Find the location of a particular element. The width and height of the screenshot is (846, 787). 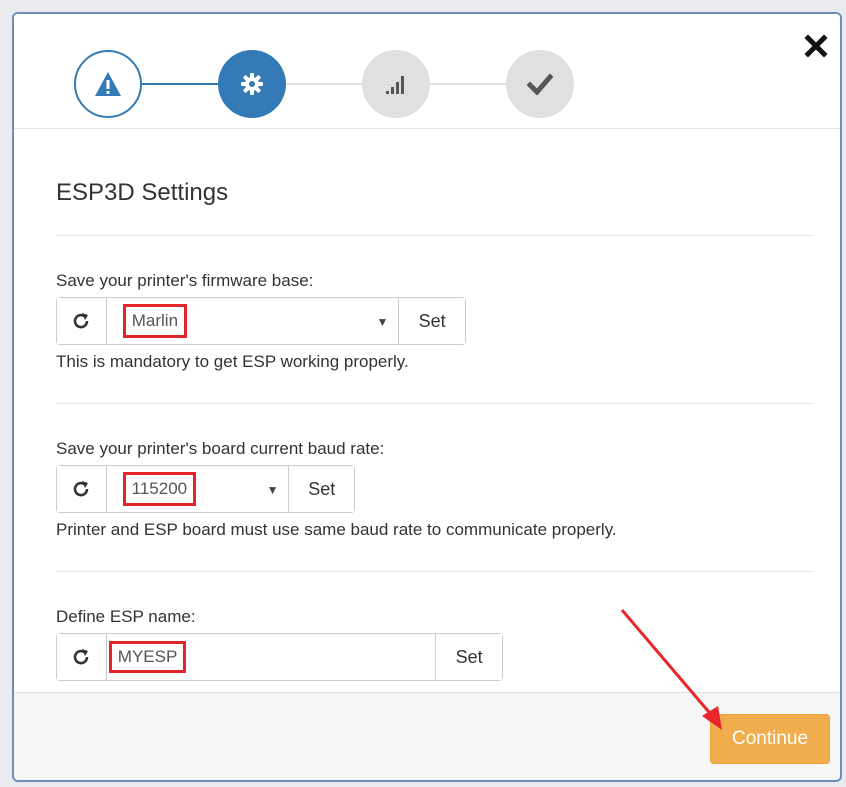

firmware-select: Marlin ▼ is located at coordinates (253, 321).